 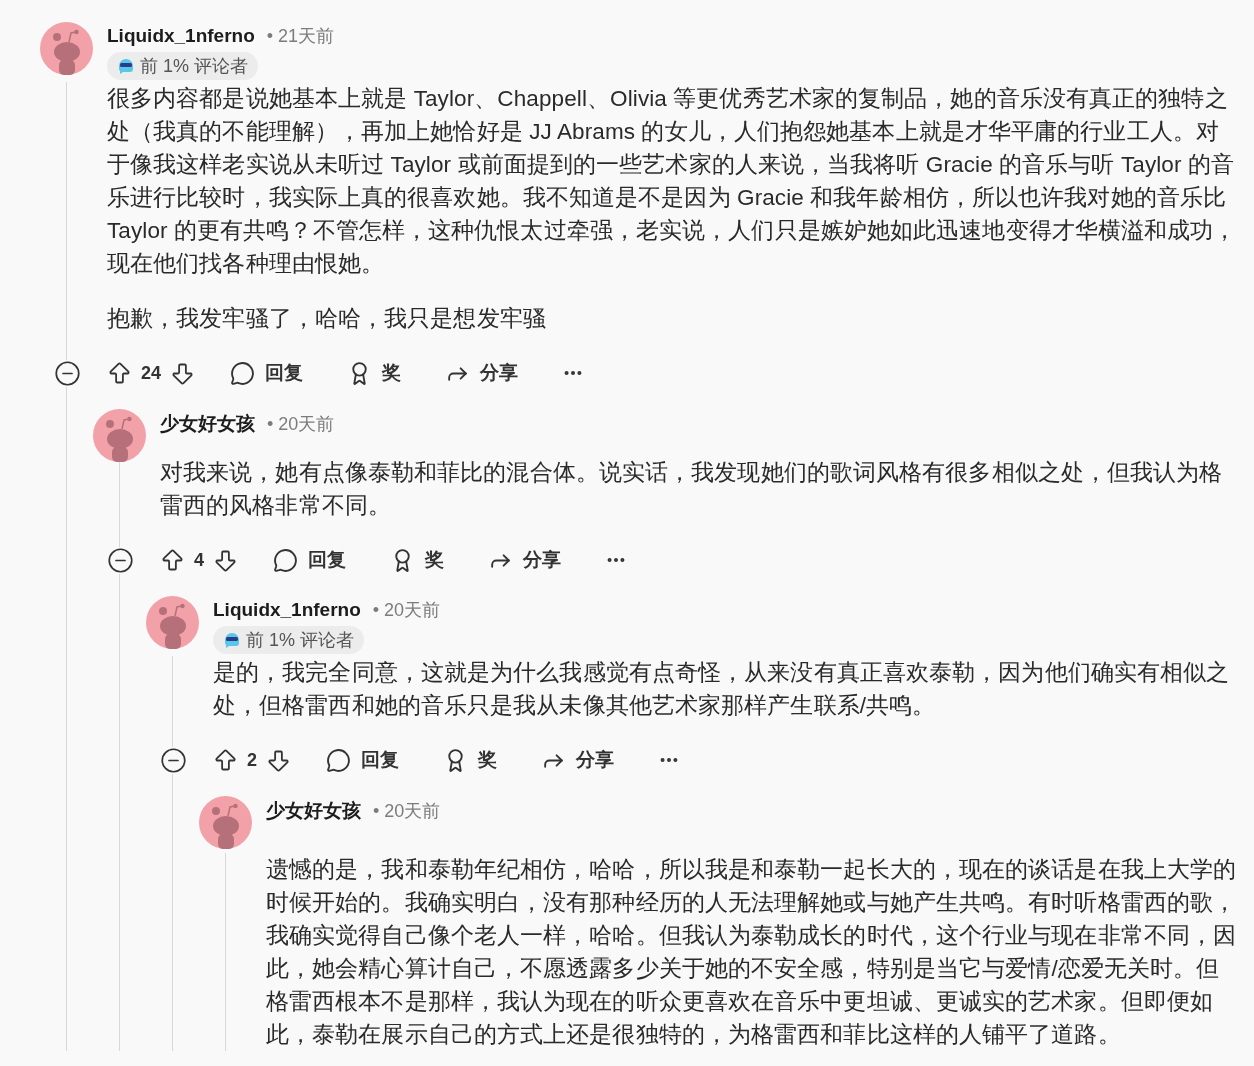 I want to click on comment-text: 遗憾的是，我和泰勒年纪相仿，哈哈，所以我是和泰勒一起长大的，现在的谈话是在我上大学的时候开始的。我确实明白，没有那种经历的人无法理解她或与她产生共鸣。有时听格雷西的歌，我确实觉得自己像个老人一样，哈哈。但我认为泰勒成长的时代，这个行业与现在非常不同，因此，她会精心算计自己，不愿透露多少关于她的不安全感，特别是当它与爱情/恋爱无关时。但格雷西根本不是那样，我认为现在的听众更喜欢在音乐中更坦诚、更诚实的艺术家。但即便如此，泰勒在展示自己的方式上还是很独特的，为格雷西和菲比这样的人铺平了道路。, so click(x=752, y=952).